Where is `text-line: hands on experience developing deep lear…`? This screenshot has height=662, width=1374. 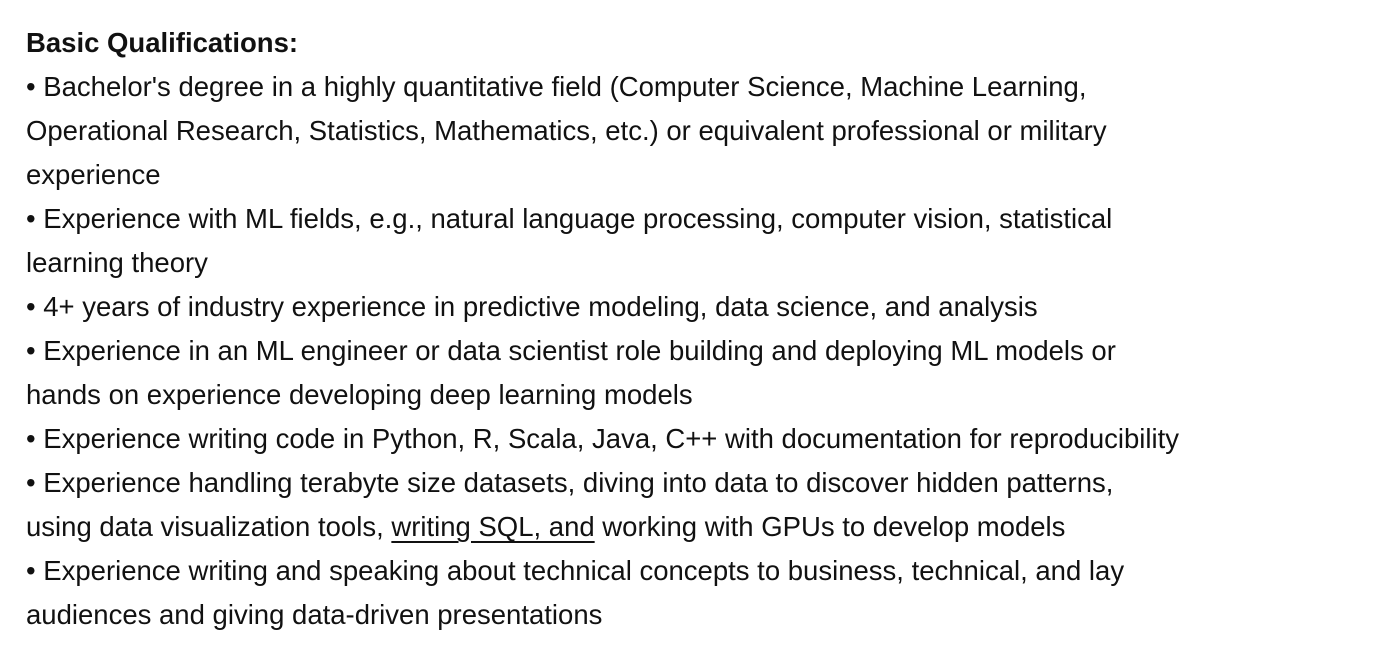 text-line: hands on experience developing deep lear… is located at coordinates (359, 394).